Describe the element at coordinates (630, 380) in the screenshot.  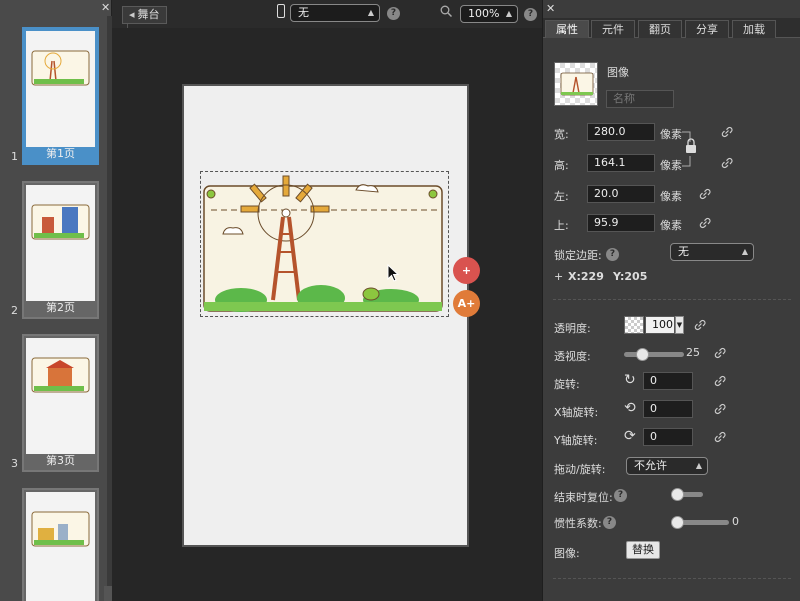
I see `rotate-icon: ↻` at that location.